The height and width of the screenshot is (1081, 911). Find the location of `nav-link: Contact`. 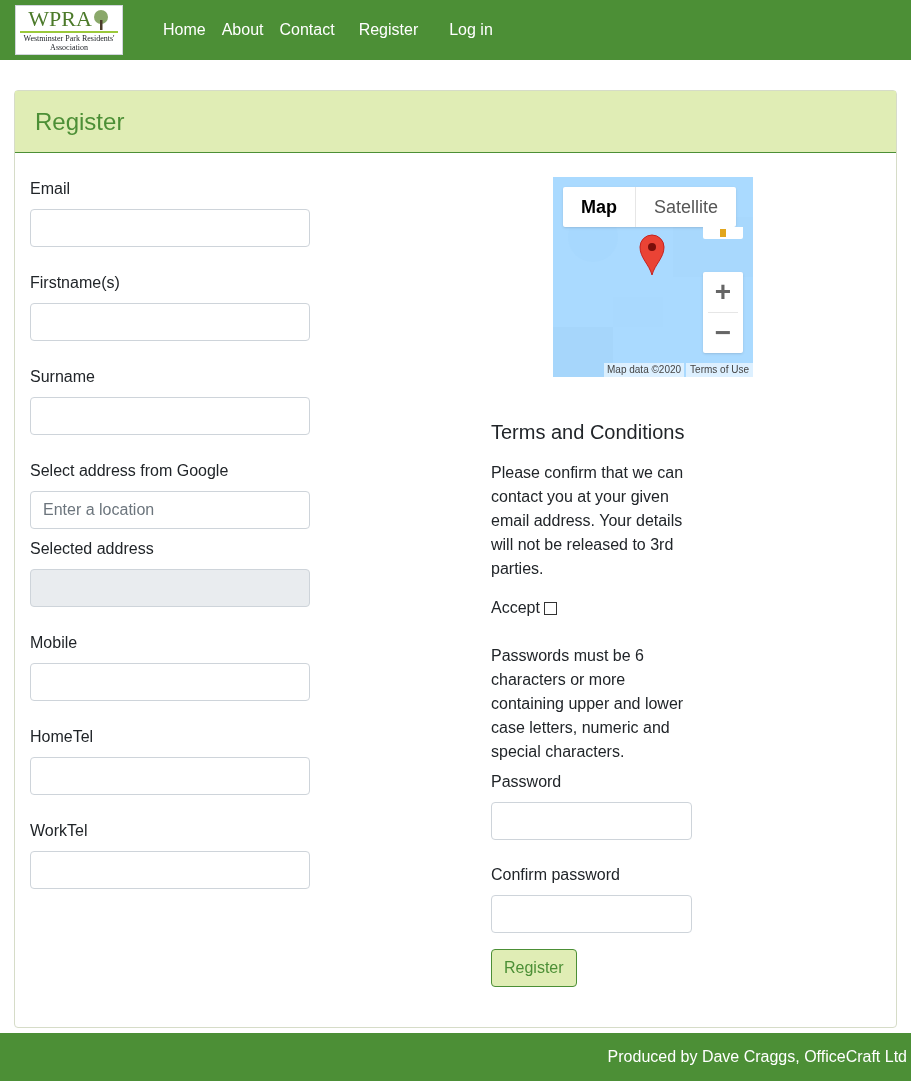

nav-link: Contact is located at coordinates (307, 30).